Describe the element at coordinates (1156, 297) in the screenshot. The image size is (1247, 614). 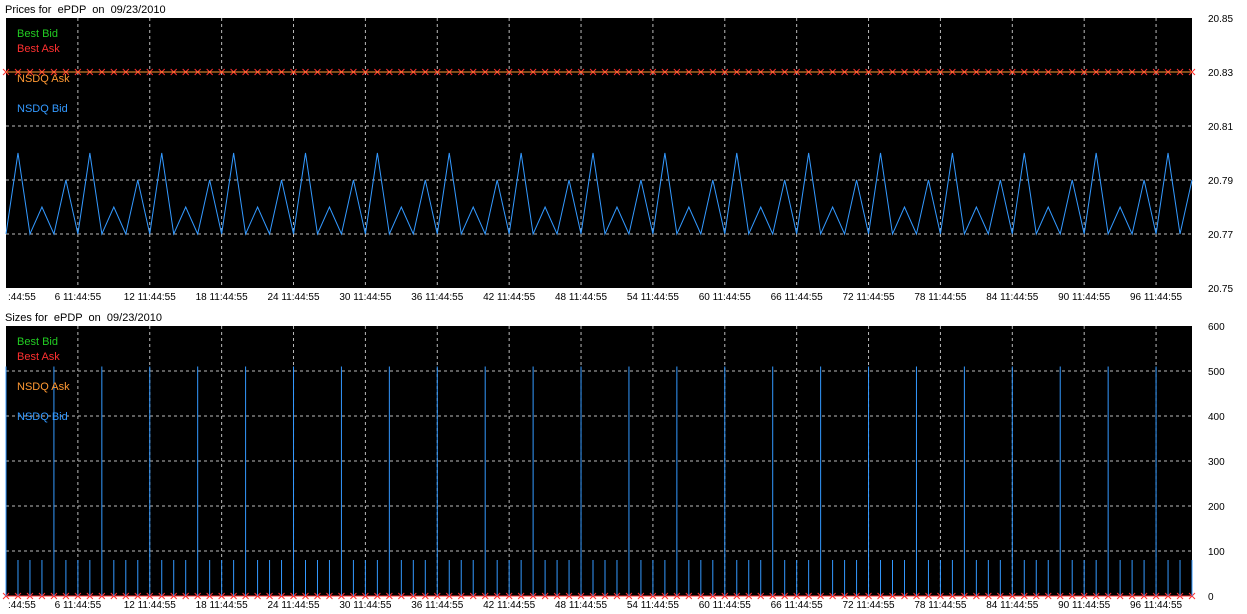
I see `prices-x-tick-label: 96 11:44:55` at that location.